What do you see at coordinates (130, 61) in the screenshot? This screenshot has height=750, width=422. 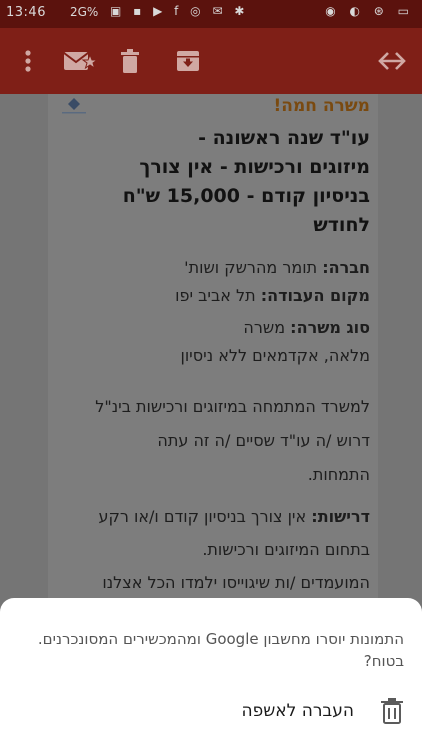 I see `delete-icon` at bounding box center [130, 61].